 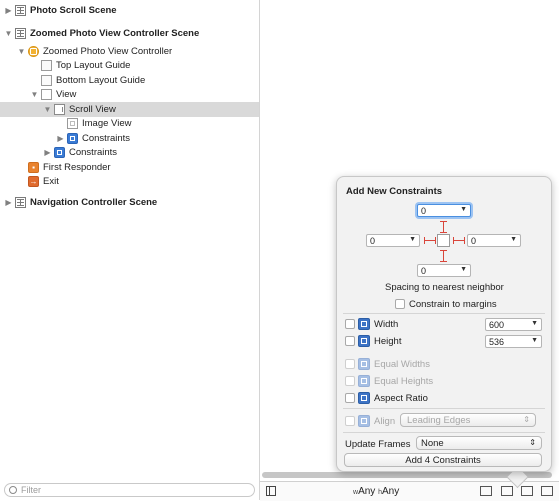 I want to click on height-checkbox, so click(x=350, y=341).